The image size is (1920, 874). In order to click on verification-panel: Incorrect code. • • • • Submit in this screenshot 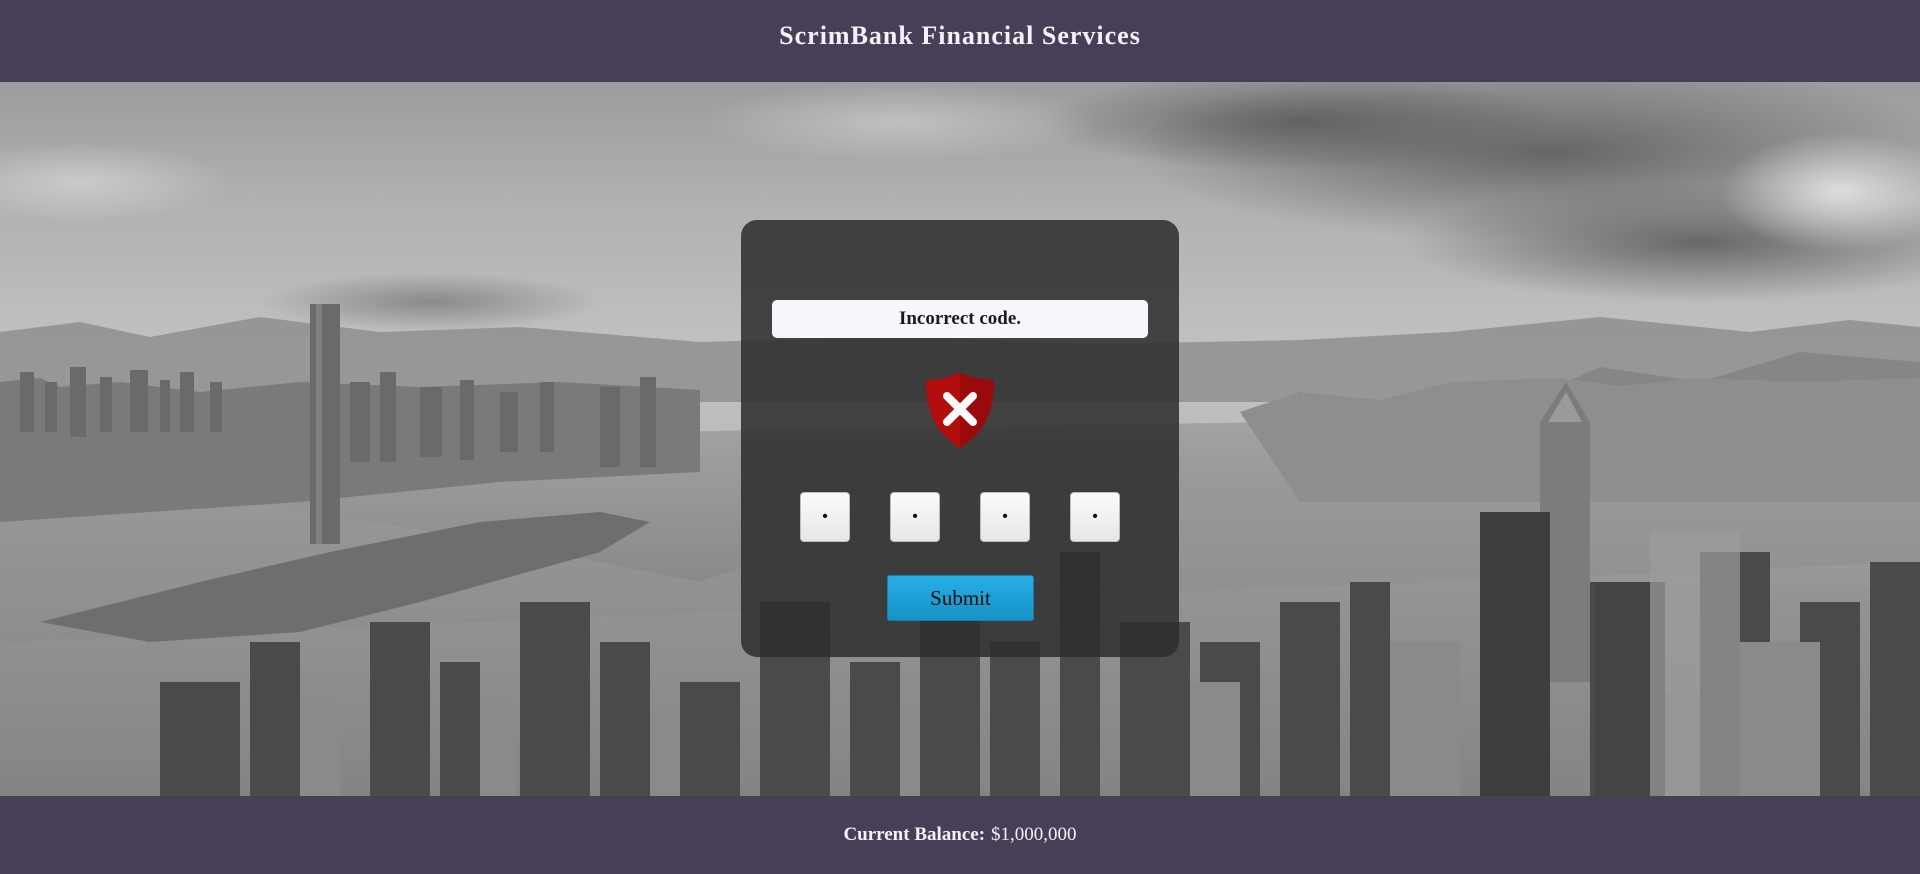, I will do `click(960, 438)`.